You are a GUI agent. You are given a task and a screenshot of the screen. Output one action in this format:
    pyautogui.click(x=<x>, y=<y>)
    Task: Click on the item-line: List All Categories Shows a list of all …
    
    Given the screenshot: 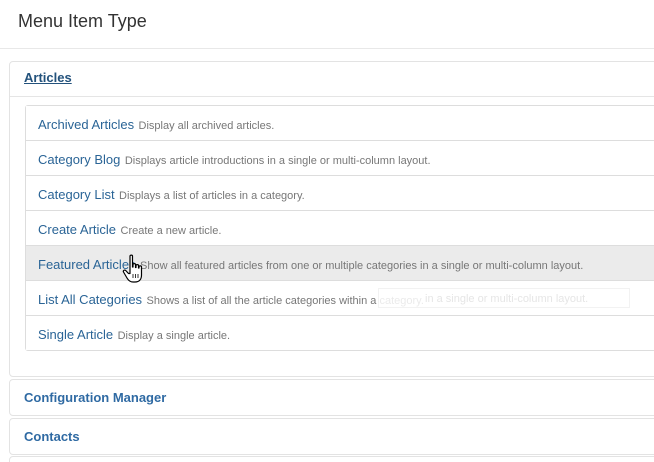 What is the action you would take?
    pyautogui.click(x=231, y=300)
    